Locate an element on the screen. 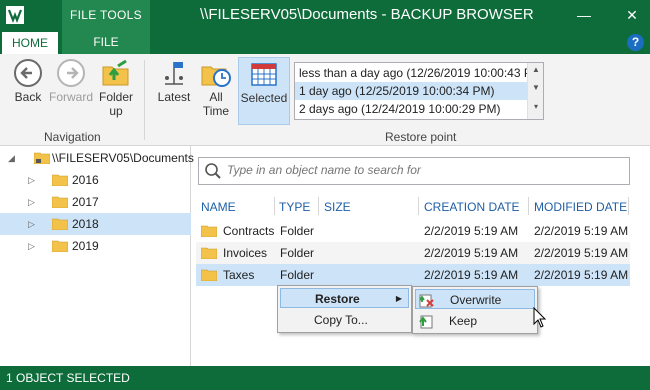  tree-item-label: 2018 is located at coordinates (85, 224).